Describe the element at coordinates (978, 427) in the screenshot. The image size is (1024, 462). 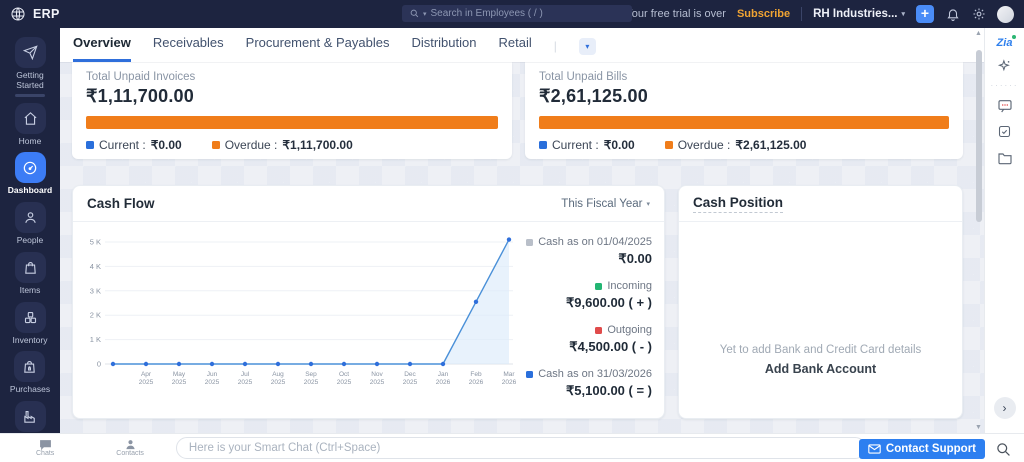
I see `scroll-down-arrow-icon: ▼` at that location.